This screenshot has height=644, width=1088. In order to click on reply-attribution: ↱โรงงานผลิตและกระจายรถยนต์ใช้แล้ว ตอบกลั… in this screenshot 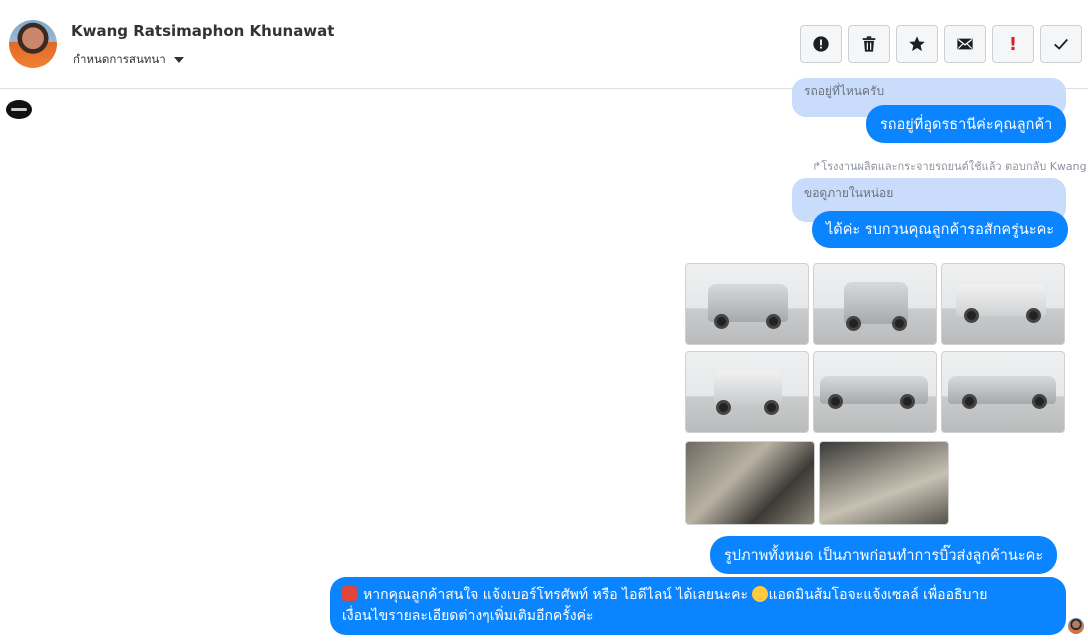, I will do `click(949, 166)`.